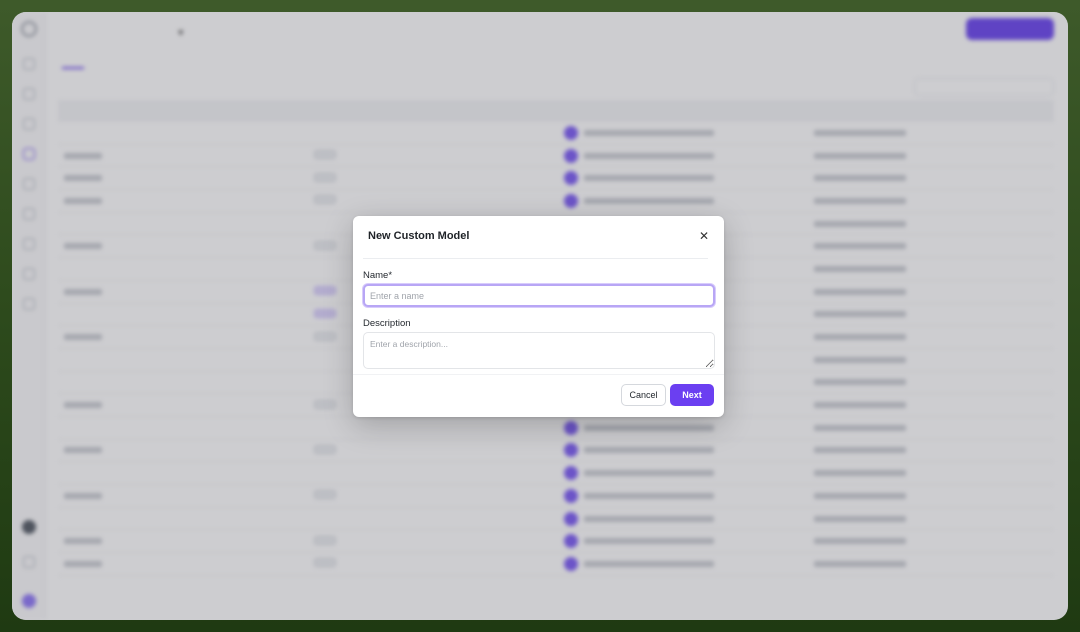 Image resolution: width=1080 pixels, height=632 pixels. I want to click on dialog-title: New Custom Model, so click(419, 236).